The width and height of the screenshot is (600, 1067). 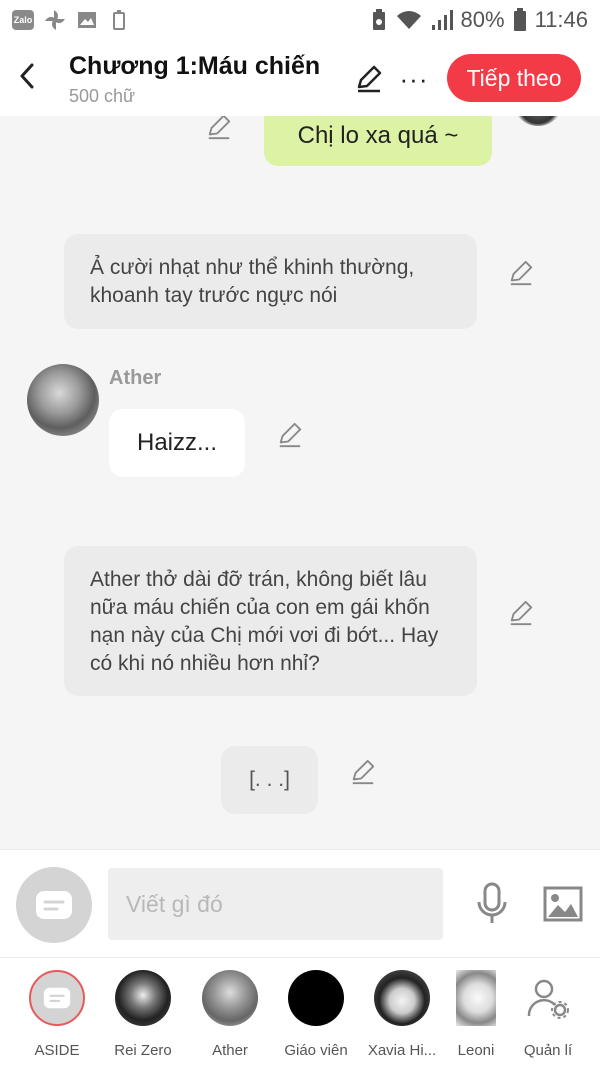 I want to click on voice-button, so click(x=492, y=904).